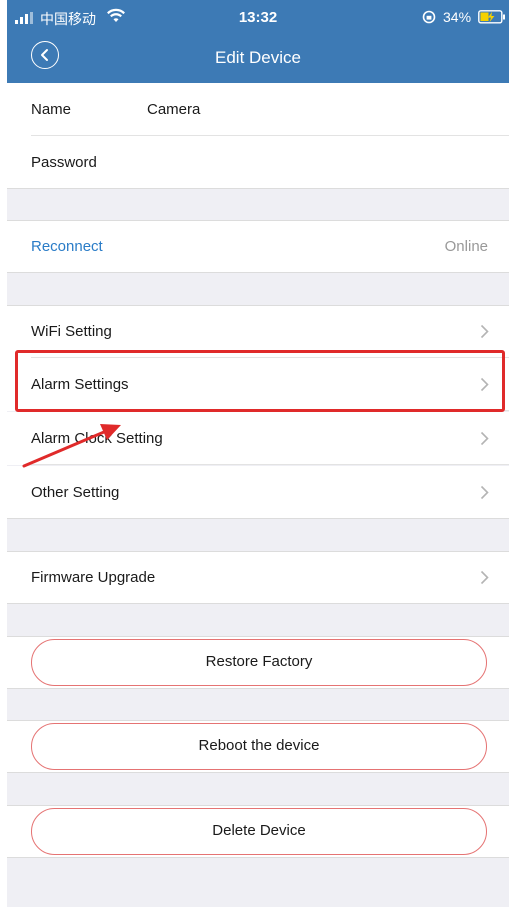 The image size is (509, 907). I want to click on reconnect-link: Reconnect, so click(67, 246).